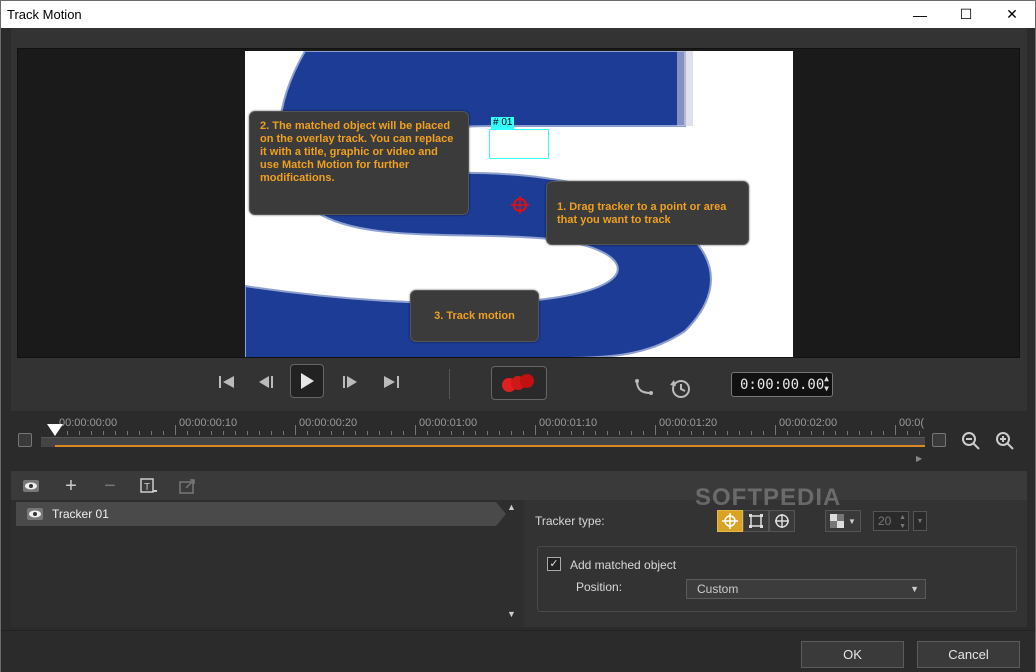 The width and height of the screenshot is (1036, 672). Describe the element at coordinates (920, 14) in the screenshot. I see `minimize-button: —` at that location.